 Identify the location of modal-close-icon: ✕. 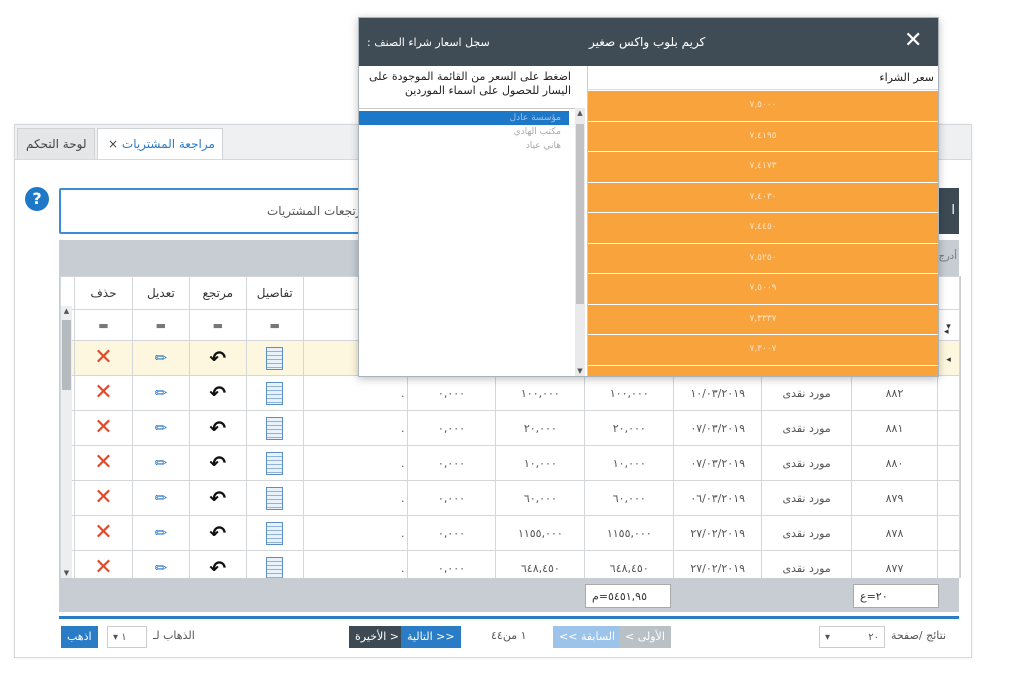
(913, 40).